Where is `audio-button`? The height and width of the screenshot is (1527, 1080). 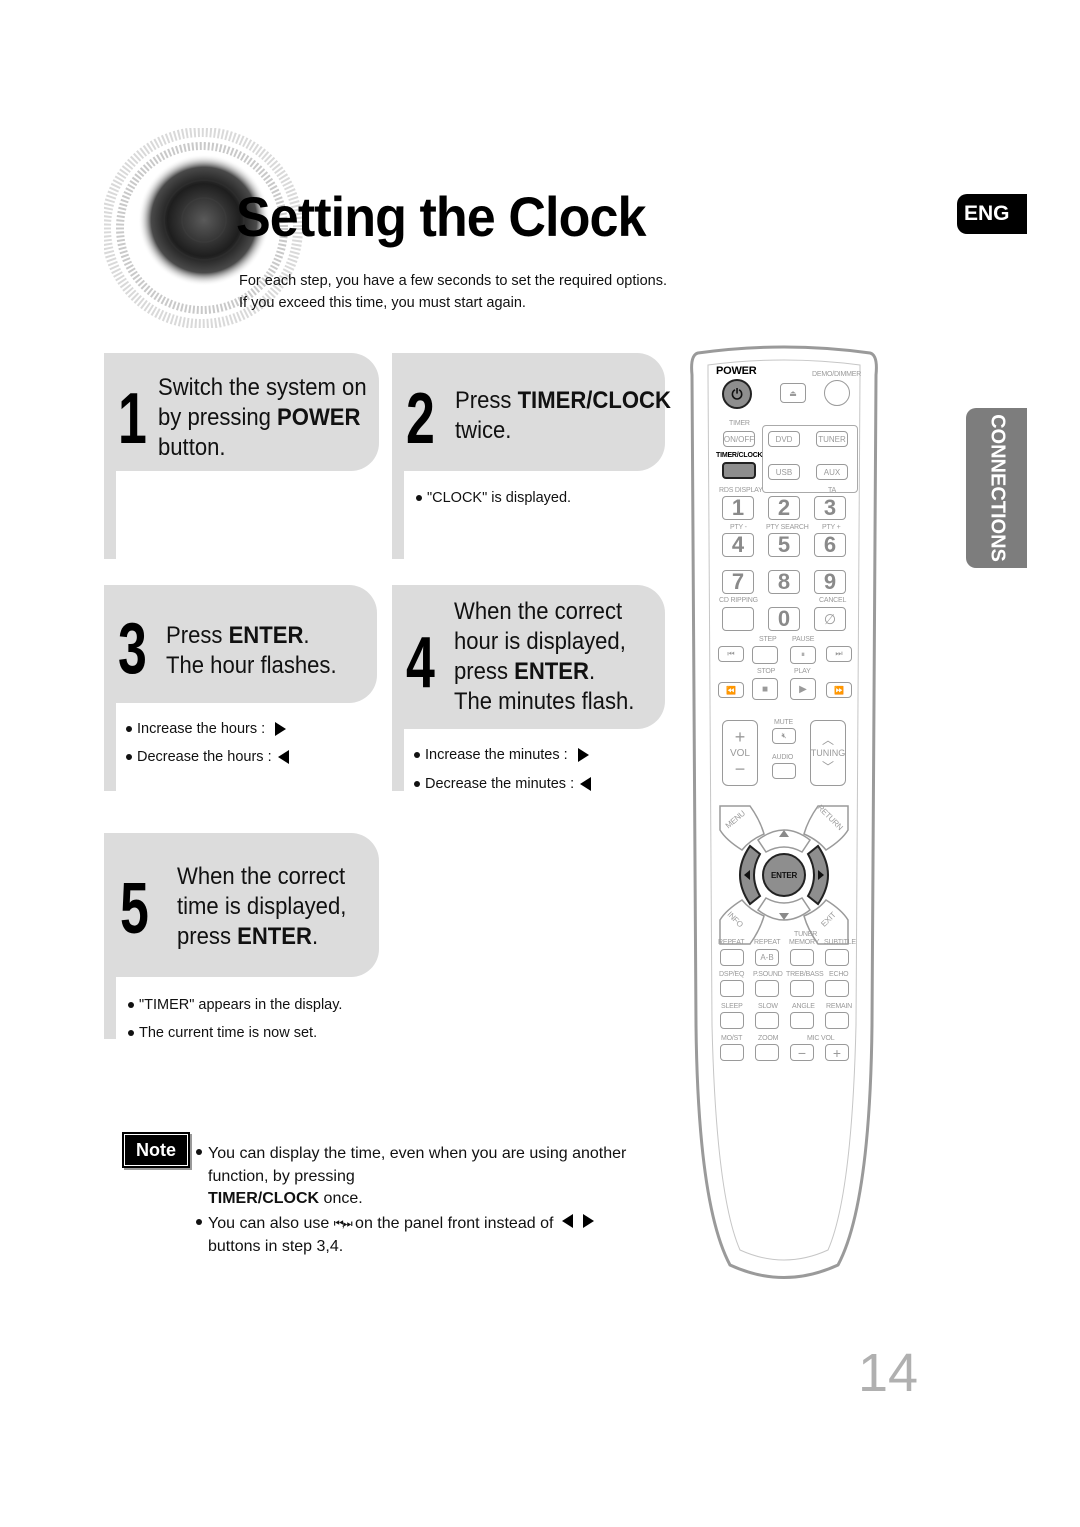 audio-button is located at coordinates (784, 771).